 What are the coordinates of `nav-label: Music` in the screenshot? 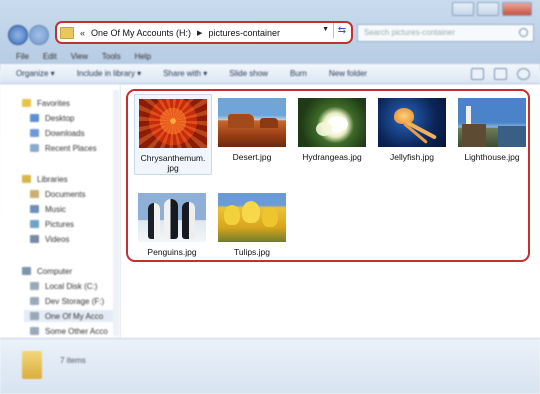 It's located at (55, 209).